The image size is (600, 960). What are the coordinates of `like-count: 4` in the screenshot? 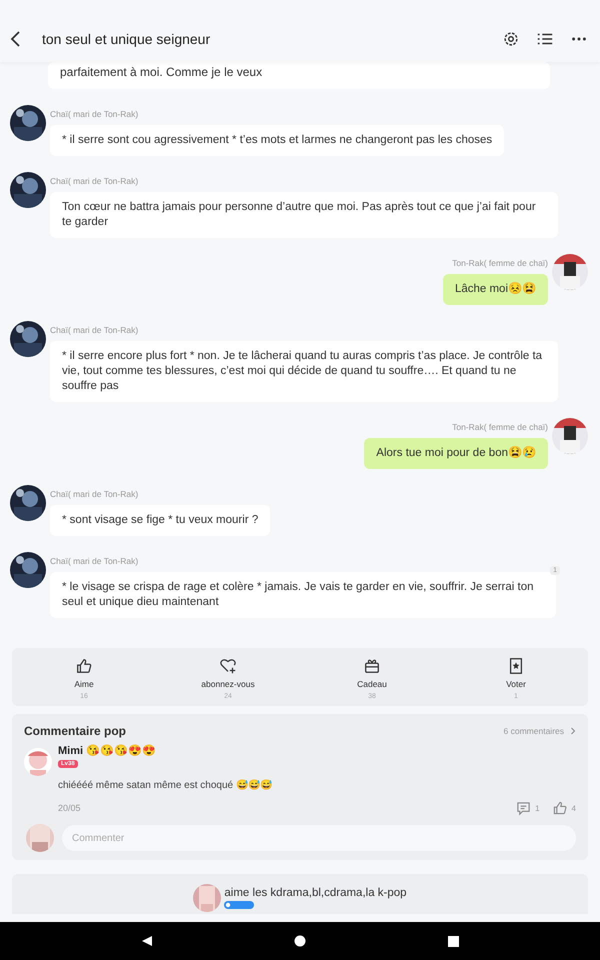 It's located at (574, 808).